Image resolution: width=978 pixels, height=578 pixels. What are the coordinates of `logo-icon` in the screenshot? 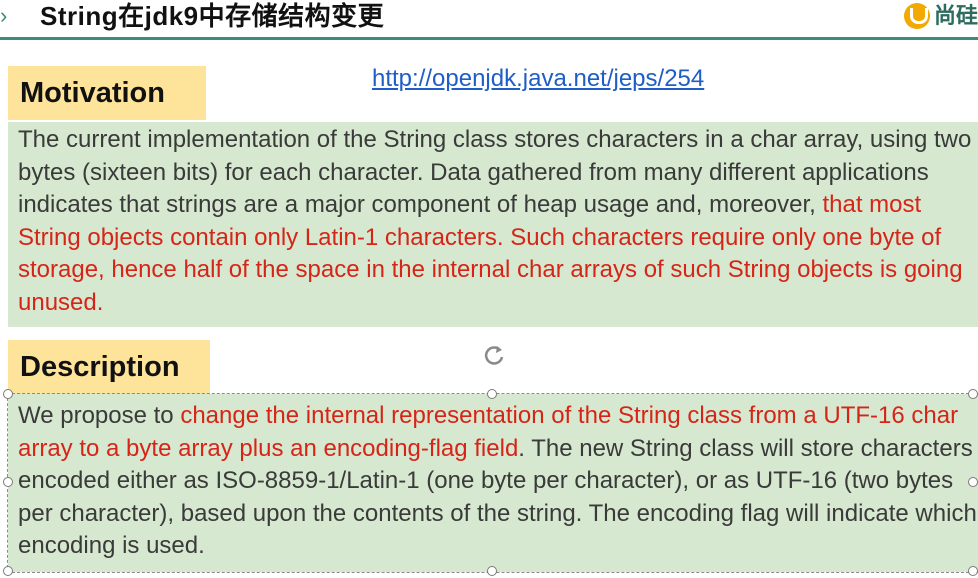 It's located at (917, 16).